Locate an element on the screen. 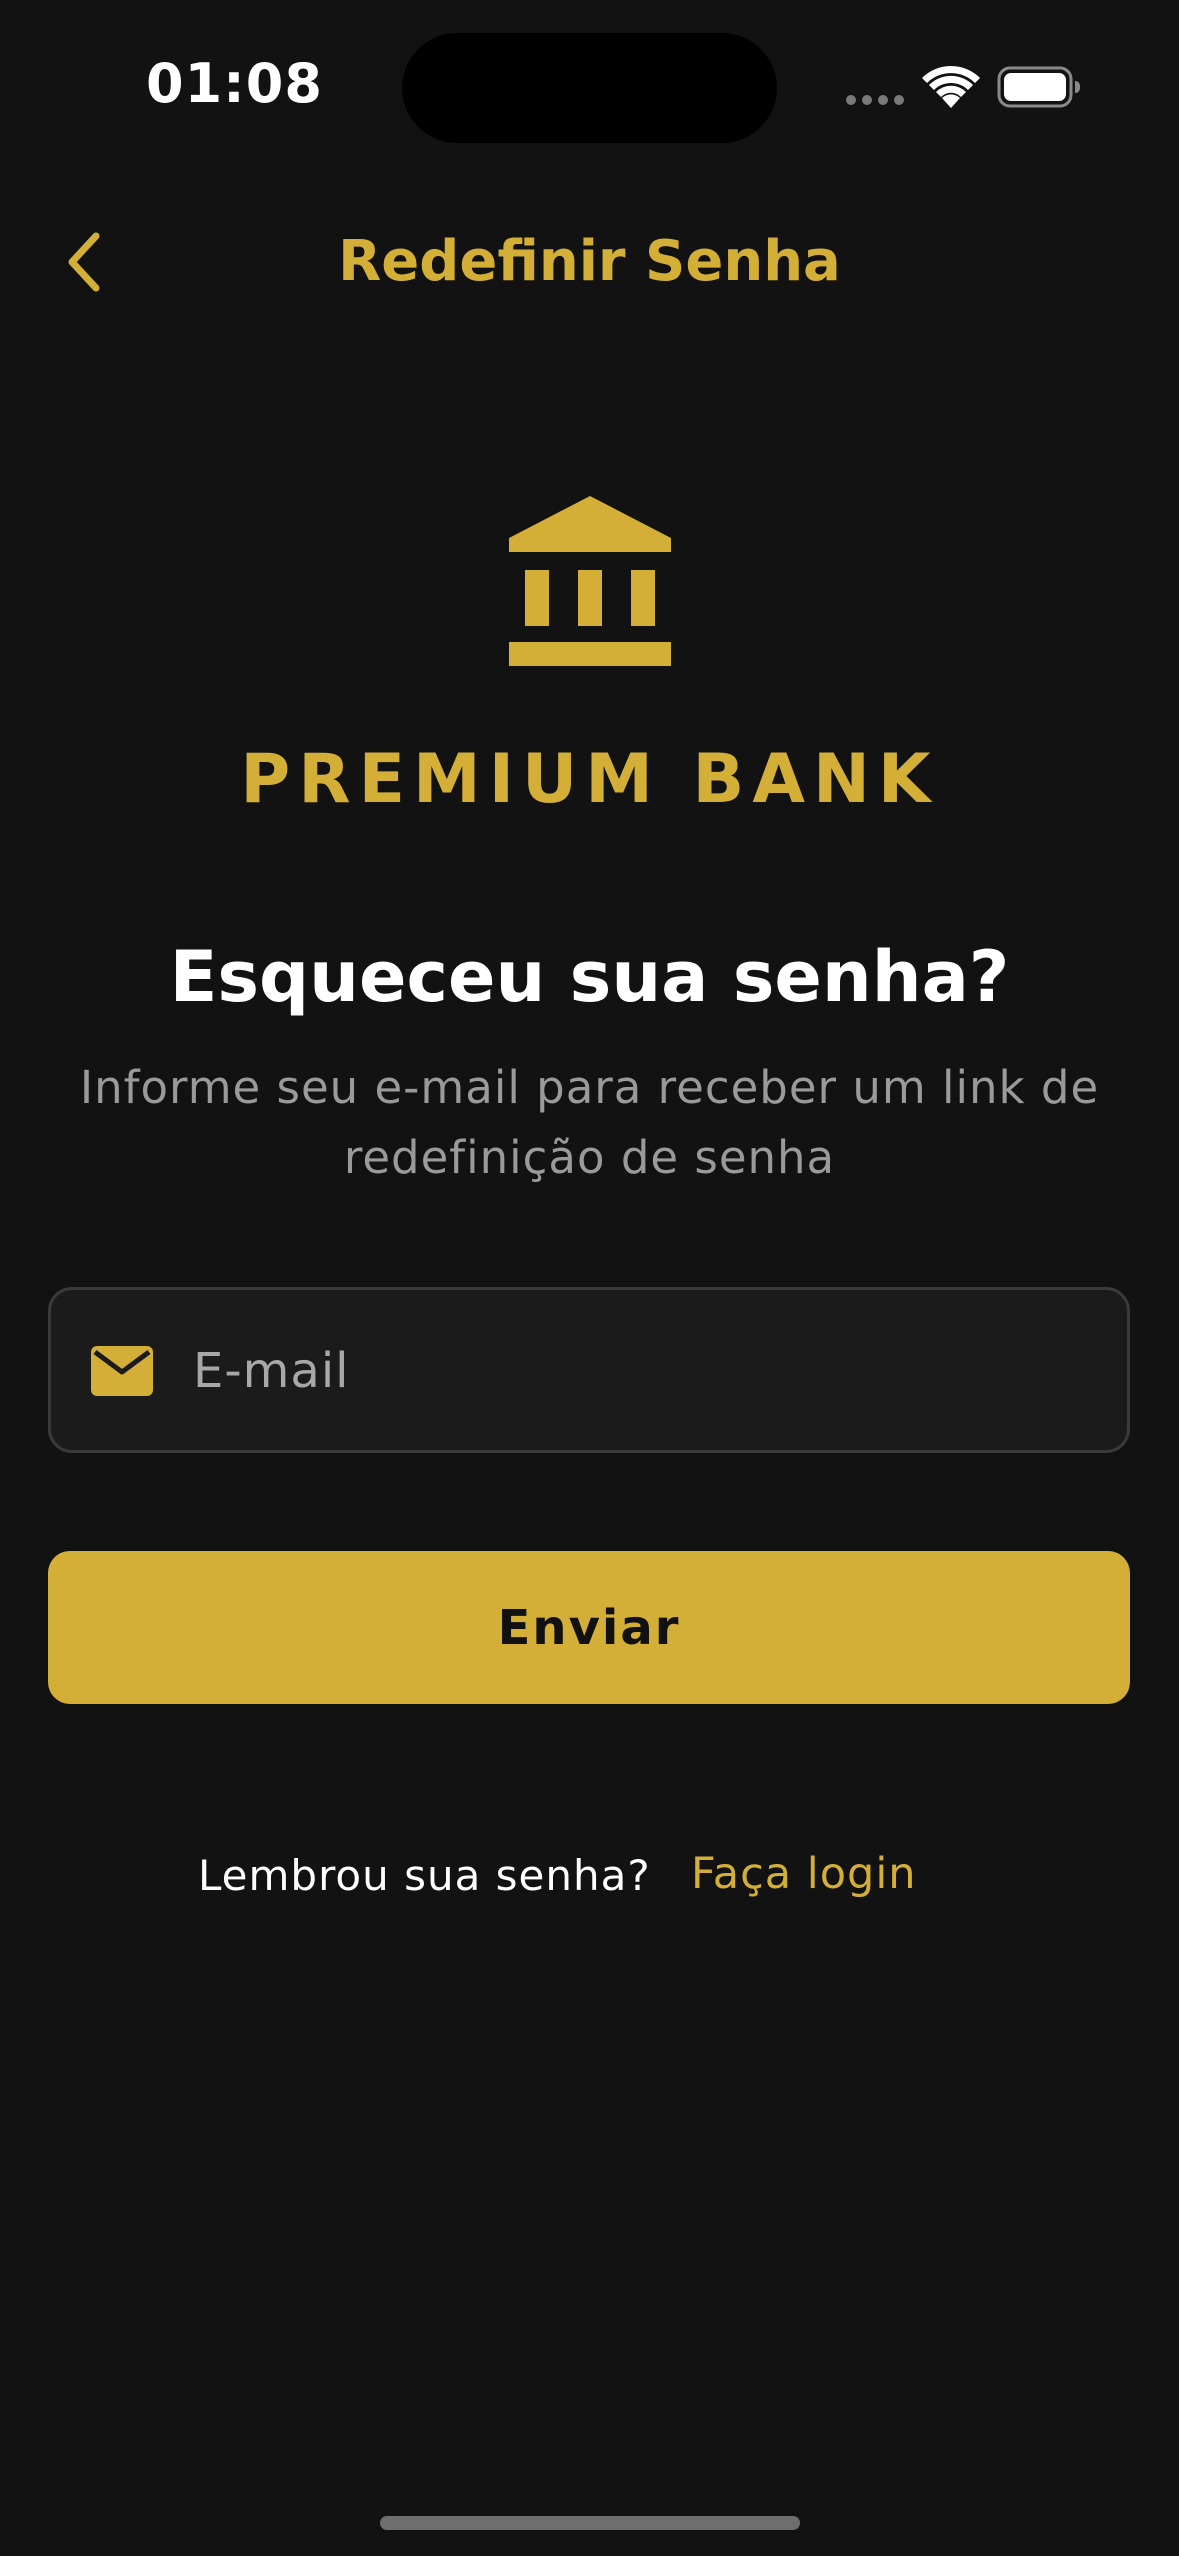 The width and height of the screenshot is (1179, 2556). email-input is located at coordinates (643, 1371).